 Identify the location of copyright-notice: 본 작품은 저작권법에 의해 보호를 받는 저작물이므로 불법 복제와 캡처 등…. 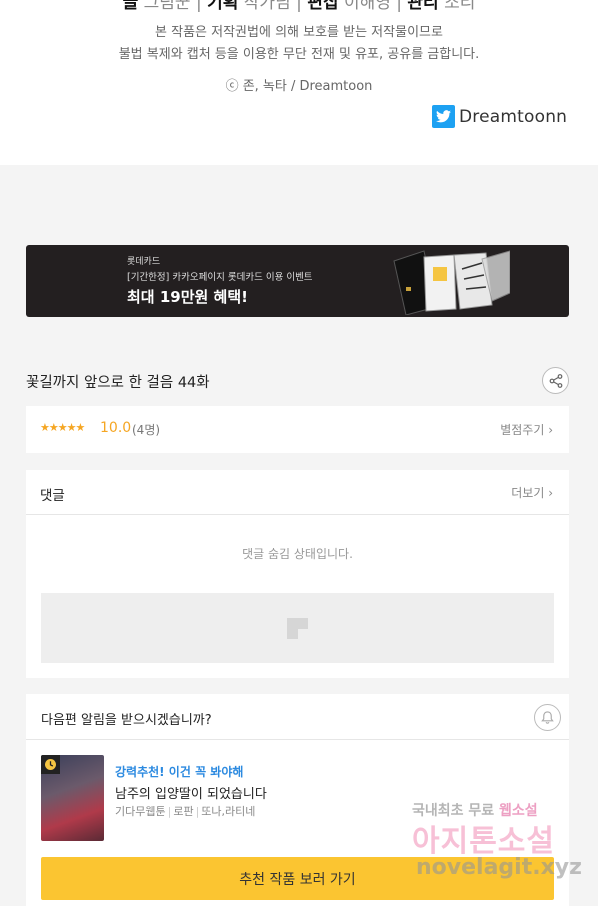
(299, 44).